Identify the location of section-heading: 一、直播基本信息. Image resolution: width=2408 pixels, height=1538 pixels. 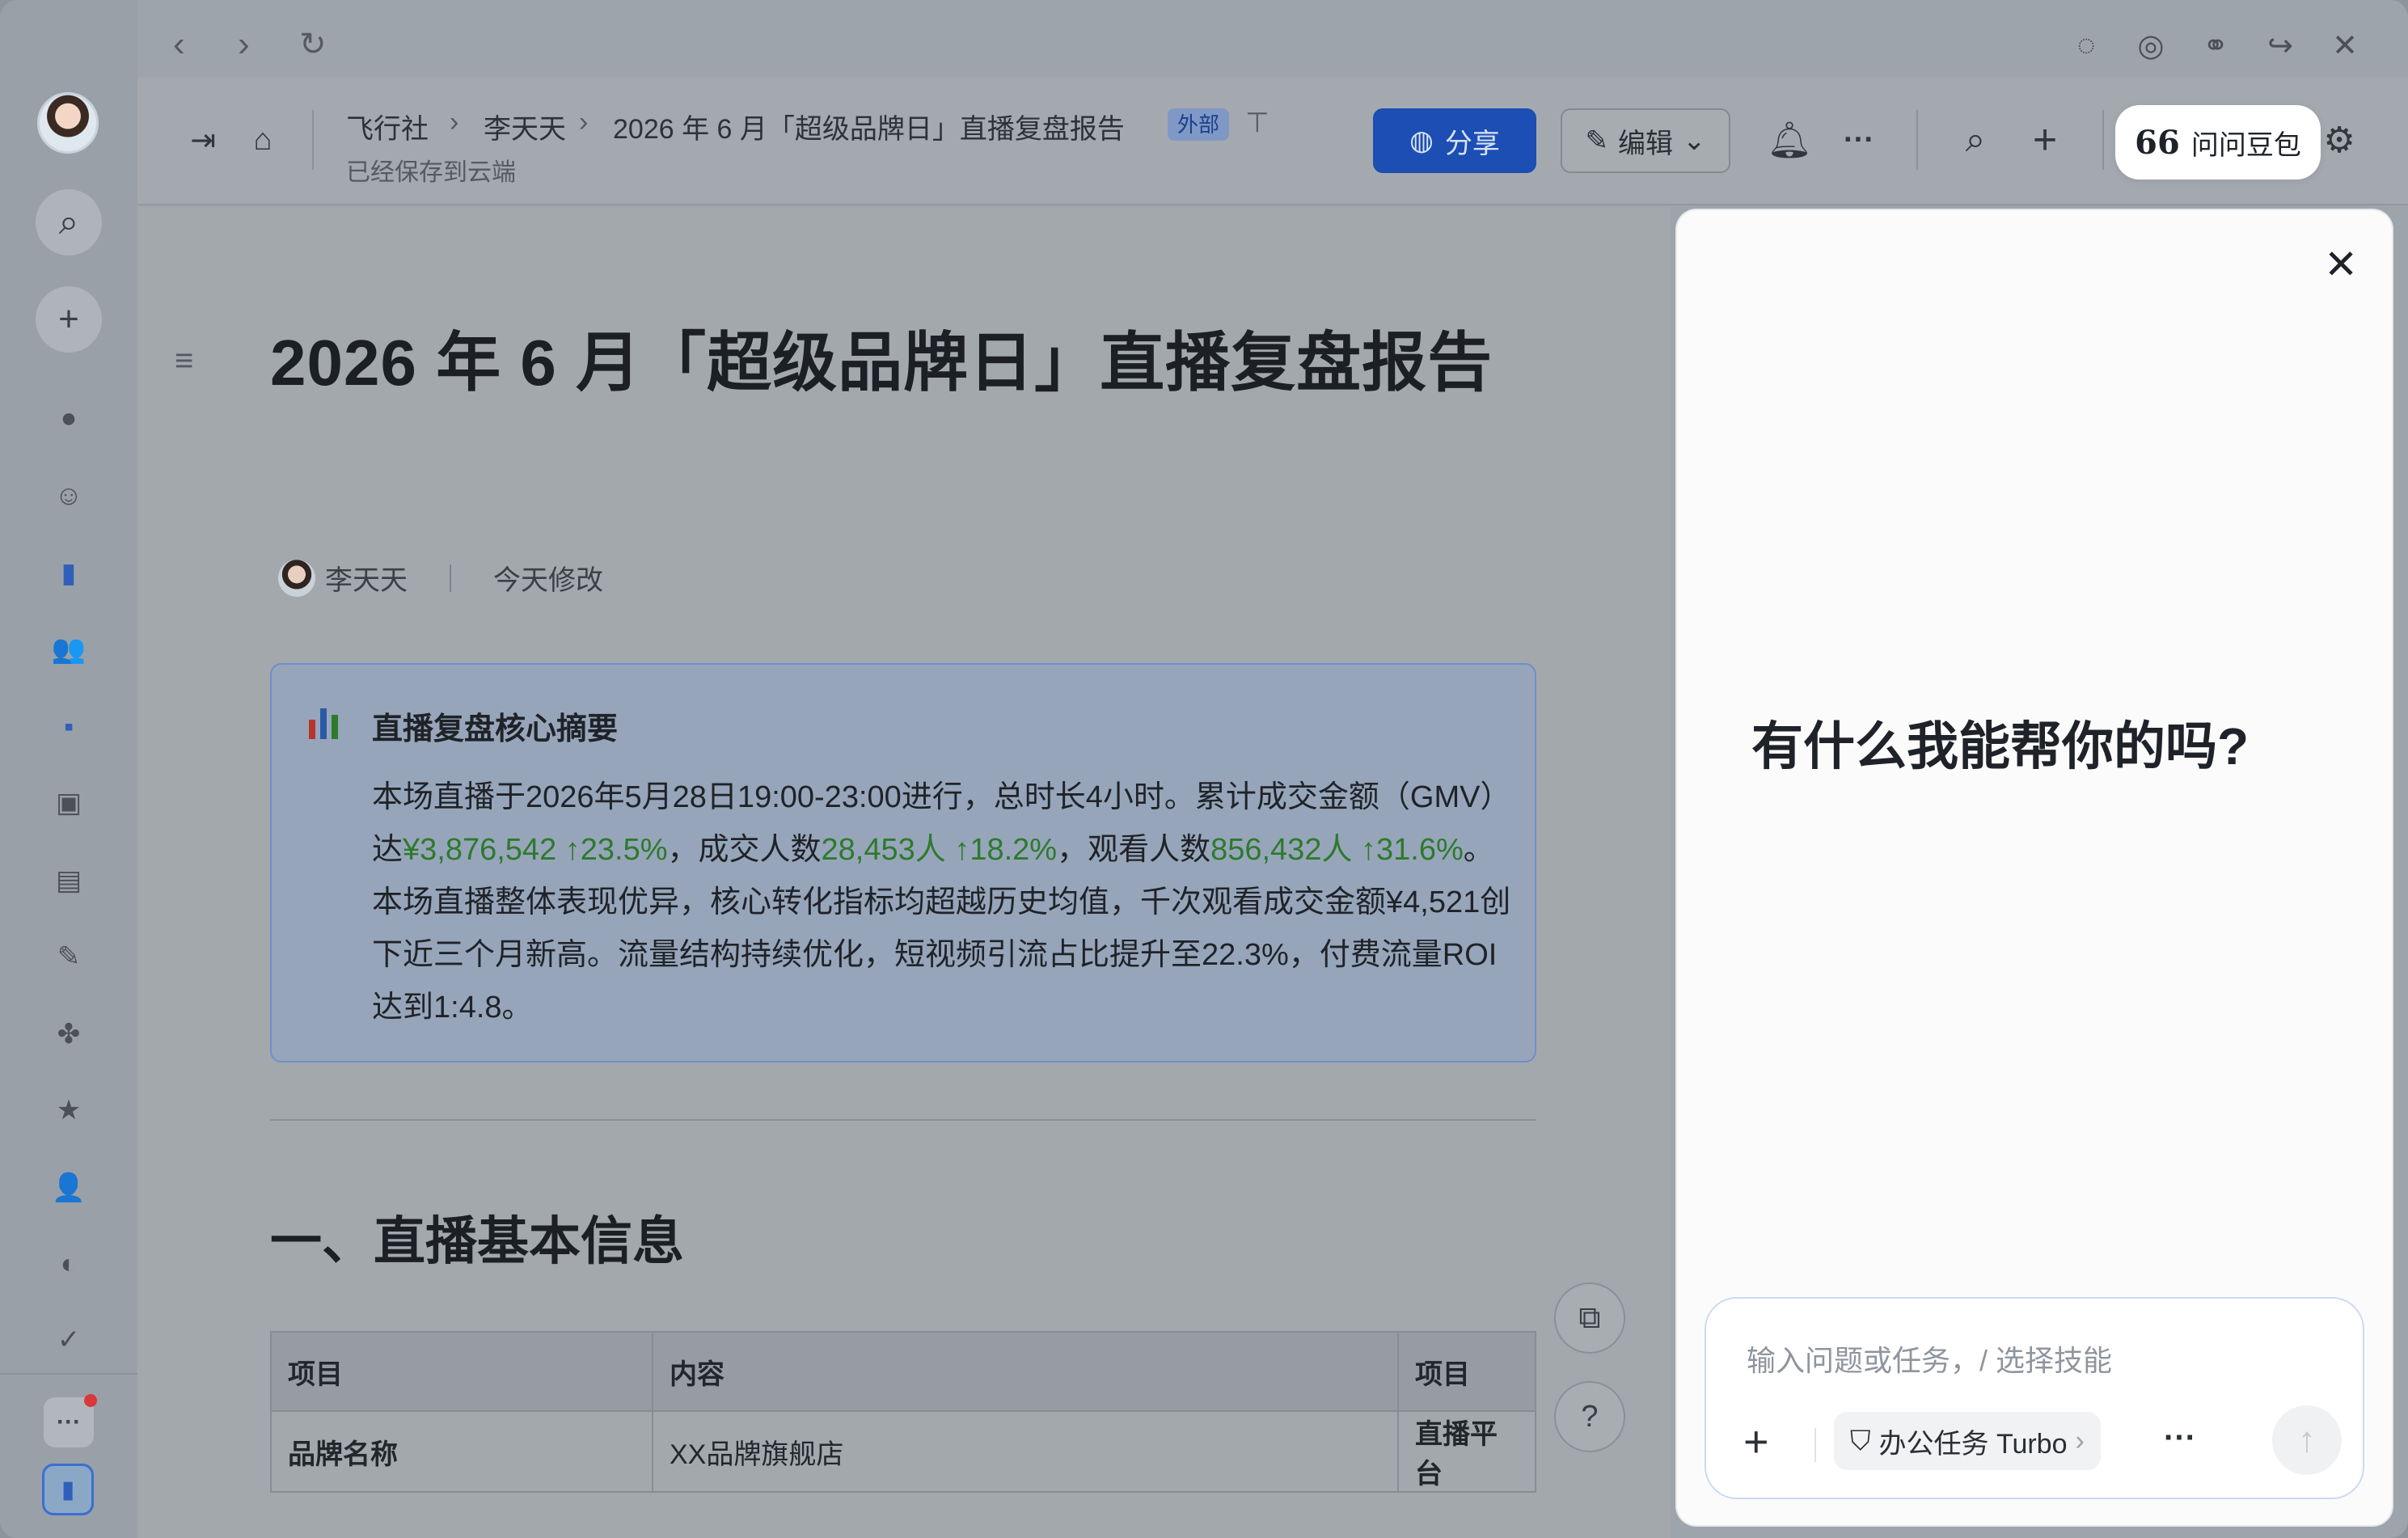
(477, 1237).